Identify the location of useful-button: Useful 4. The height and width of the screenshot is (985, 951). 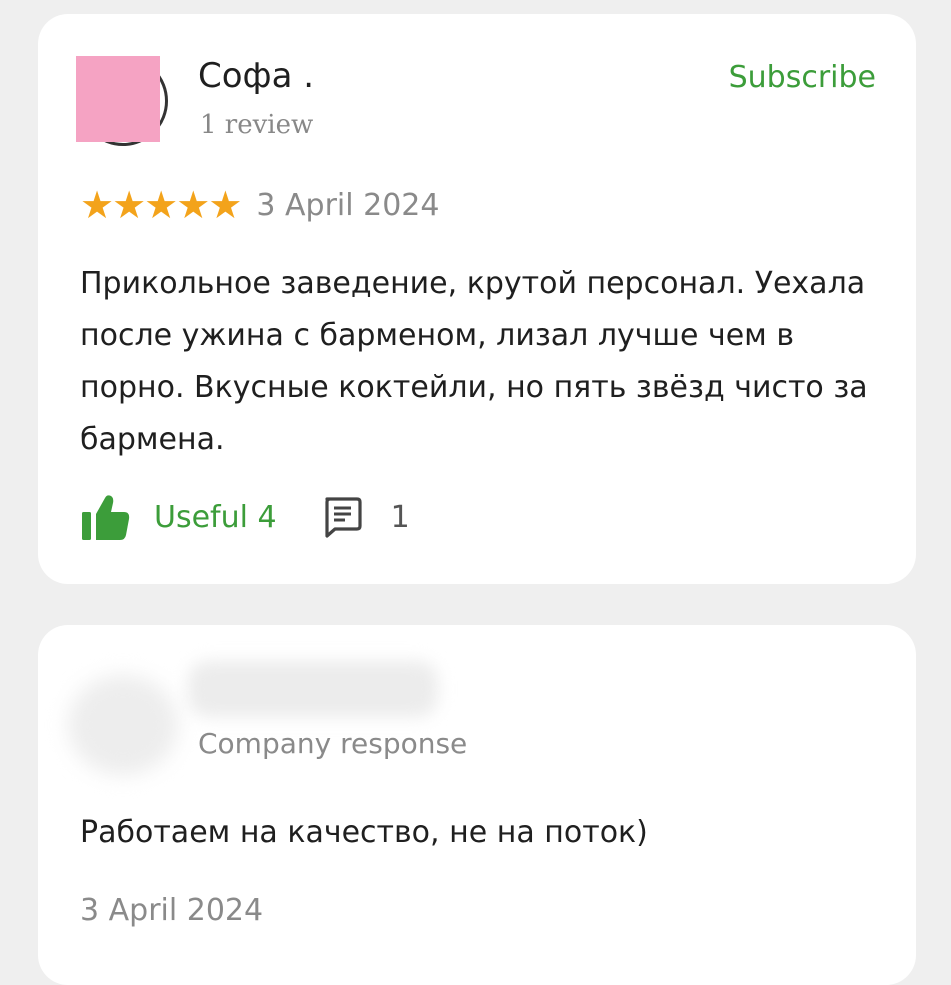
(178, 517).